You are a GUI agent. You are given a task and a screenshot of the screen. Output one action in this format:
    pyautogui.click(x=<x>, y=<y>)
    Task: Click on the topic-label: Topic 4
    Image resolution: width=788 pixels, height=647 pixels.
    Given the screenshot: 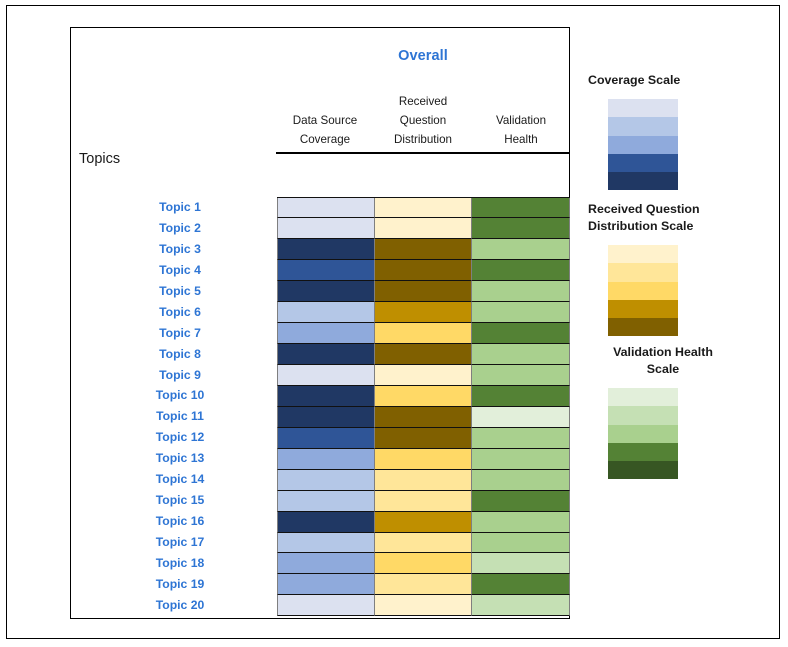 What is the action you would take?
    pyautogui.click(x=180, y=269)
    